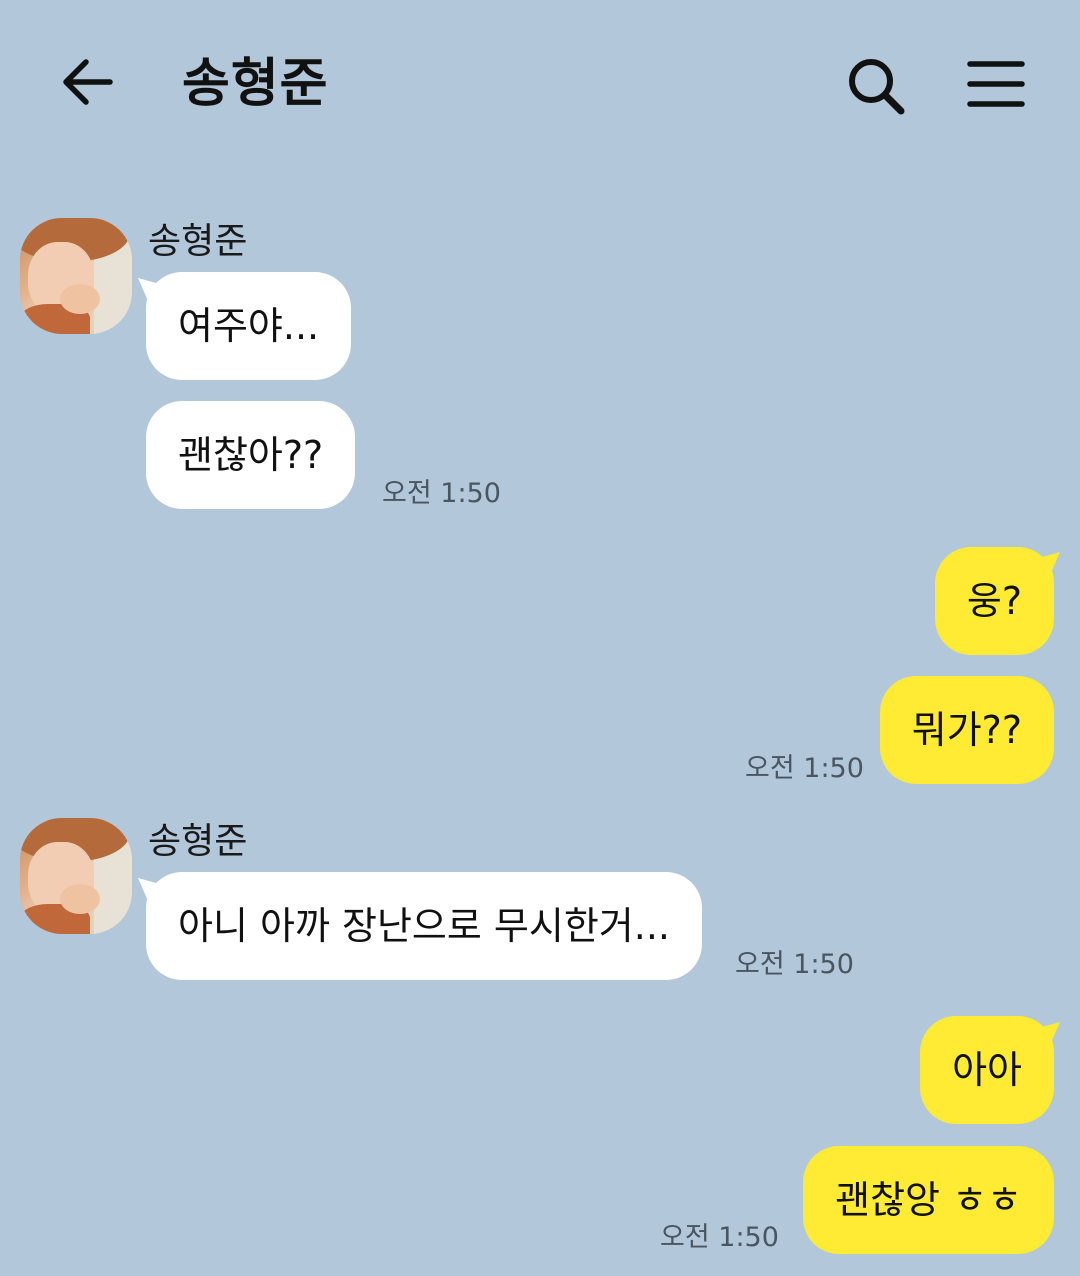 The image size is (1080, 1276). Describe the element at coordinates (928, 1200) in the screenshot. I see `outgoing-message-bubble: 괜찮앙 ㅎㅎ` at that location.